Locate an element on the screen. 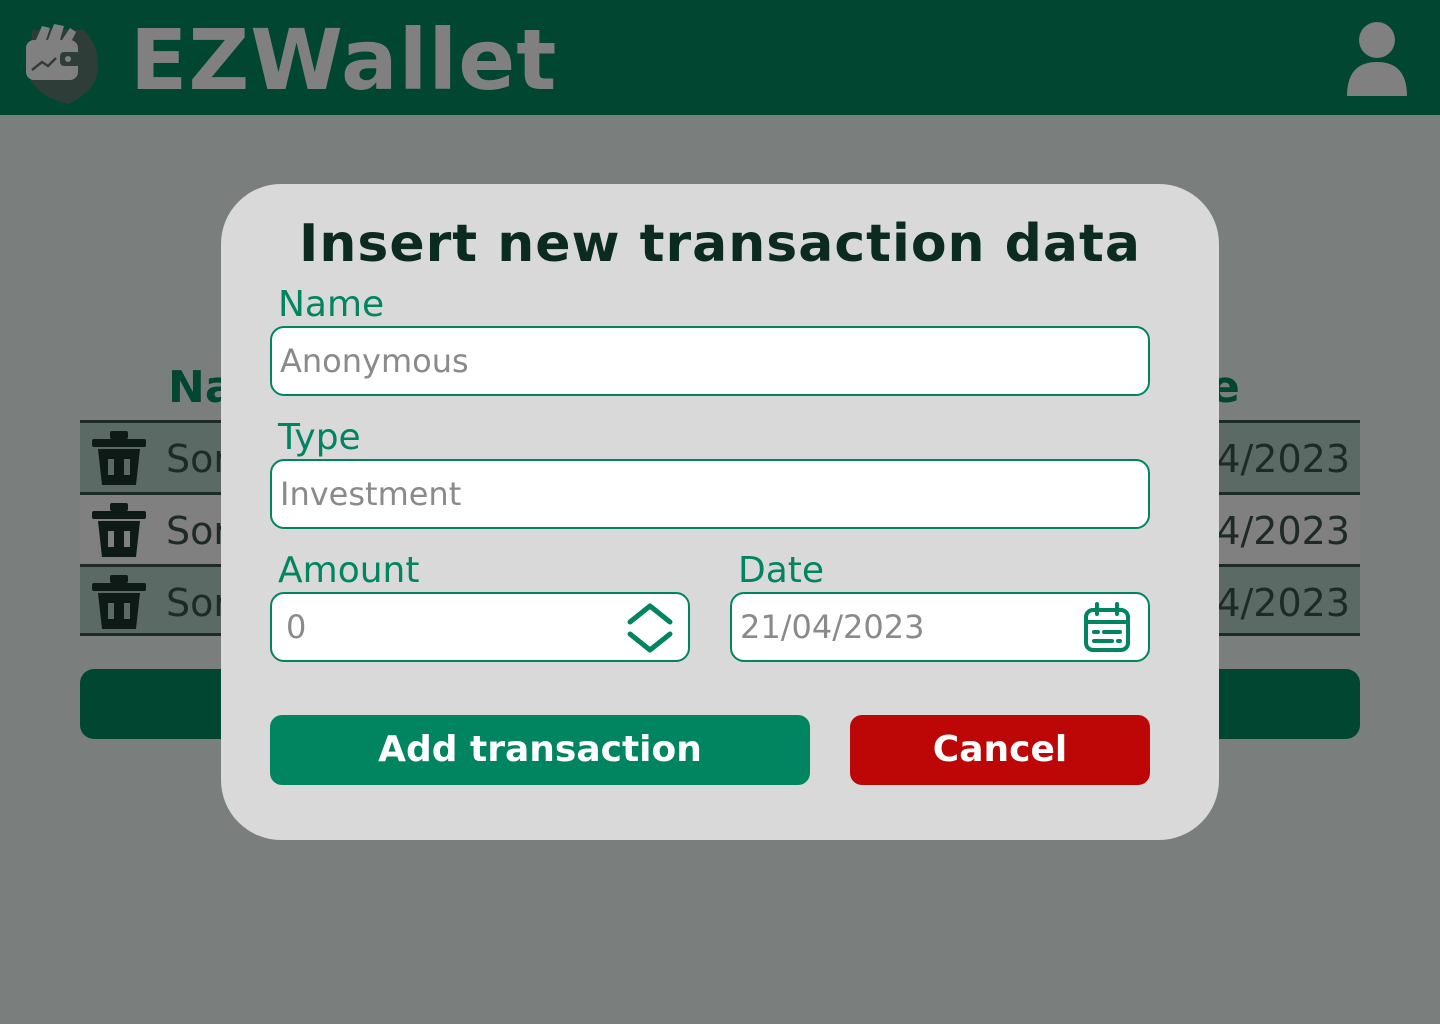 Image resolution: width=1440 pixels, height=1024 pixels. type-field is located at coordinates (710, 494).